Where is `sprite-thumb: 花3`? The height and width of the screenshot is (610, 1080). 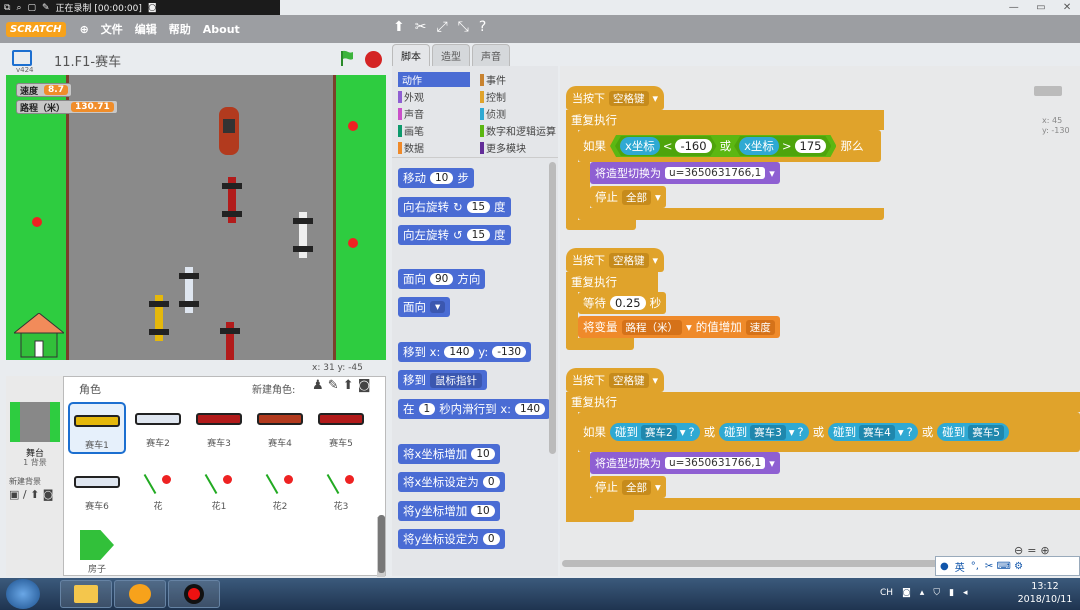 sprite-thumb: 花3 is located at coordinates (341, 491).